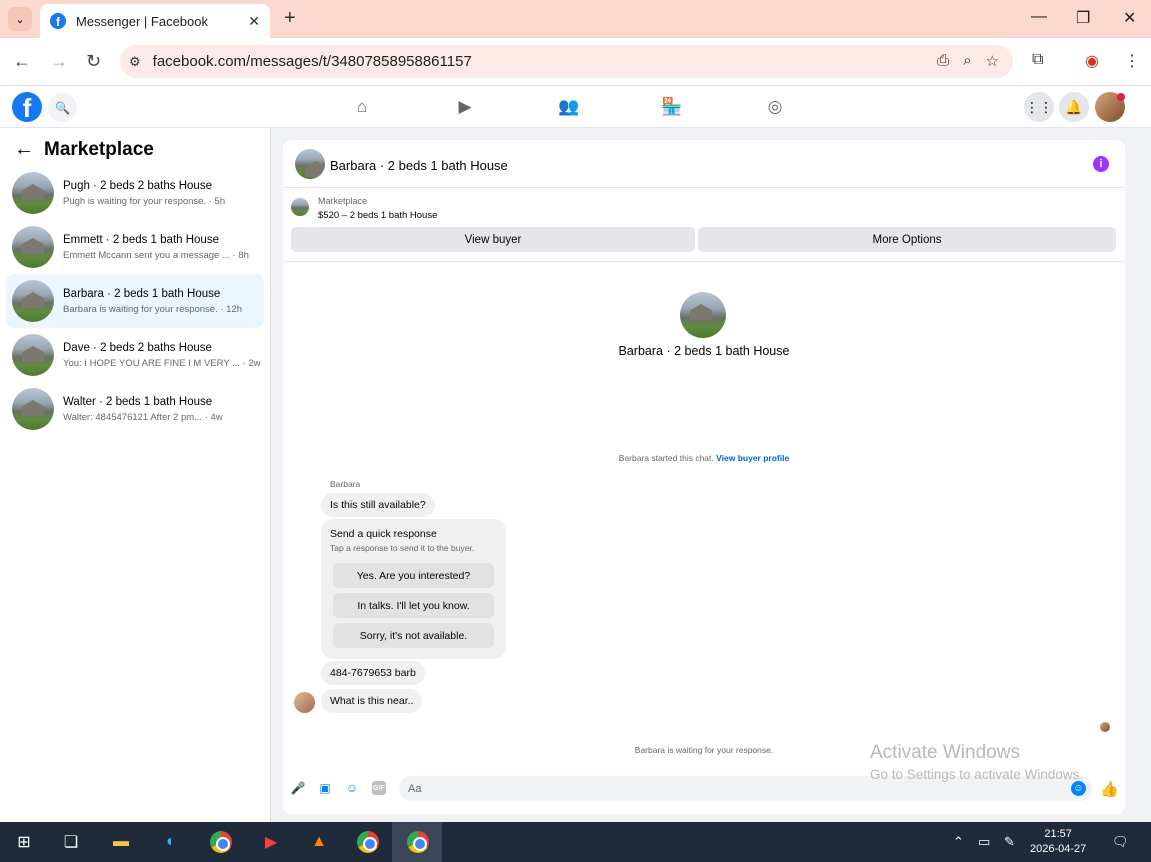 This screenshot has width=1151, height=862. I want to click on browser-tab-strip: ⌄ f Messenger | Facebook ✕ + — ❐ ✕, so click(575, 19).